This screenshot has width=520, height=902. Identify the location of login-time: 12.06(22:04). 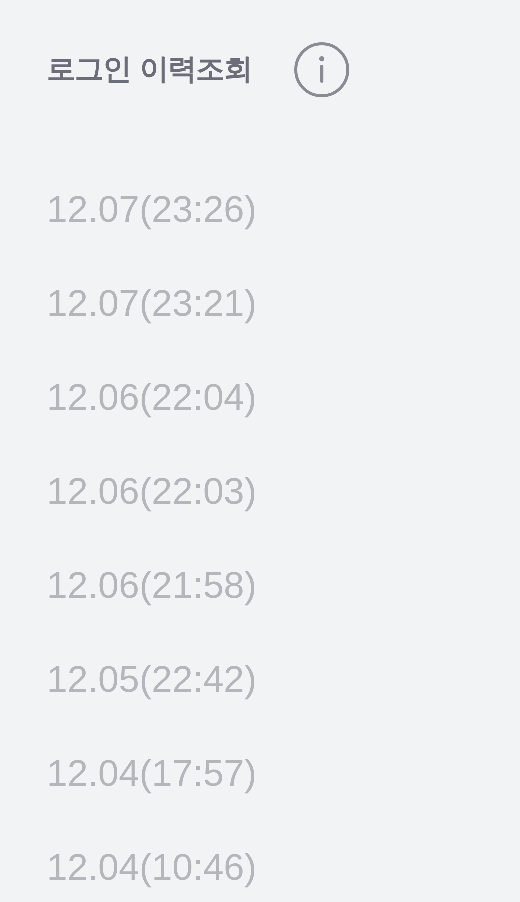
(152, 398).